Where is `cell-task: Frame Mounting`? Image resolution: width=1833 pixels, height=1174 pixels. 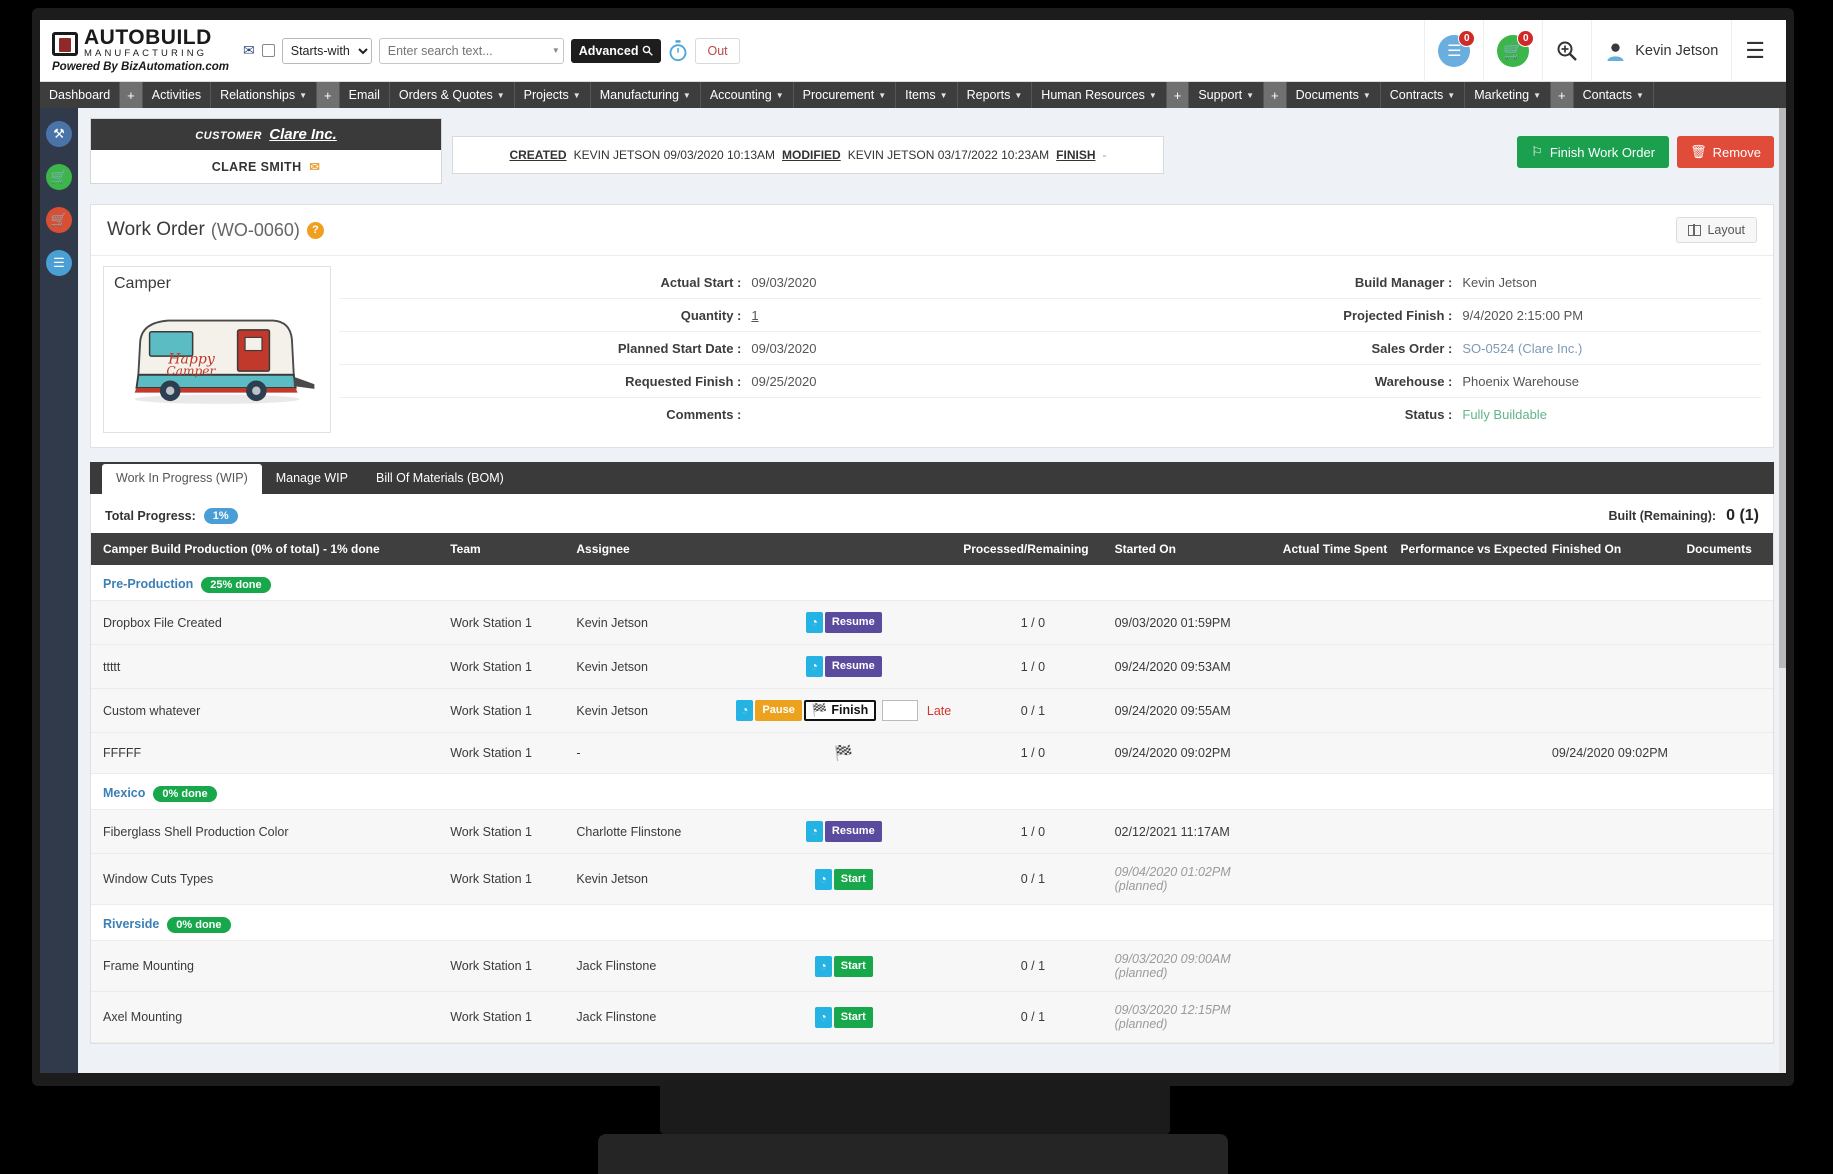
cell-task: Frame Mounting is located at coordinates (268, 966).